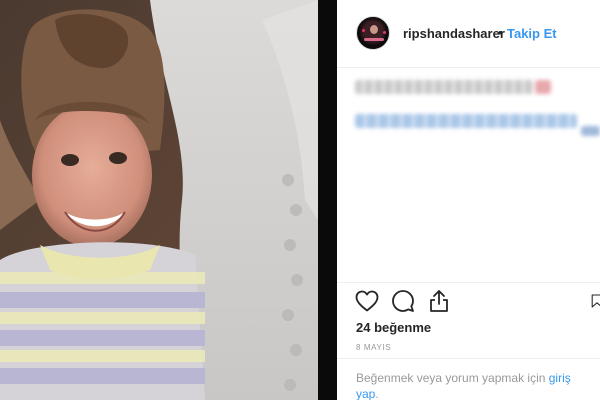  I want to click on username-link: ripshandasharer, so click(454, 33).